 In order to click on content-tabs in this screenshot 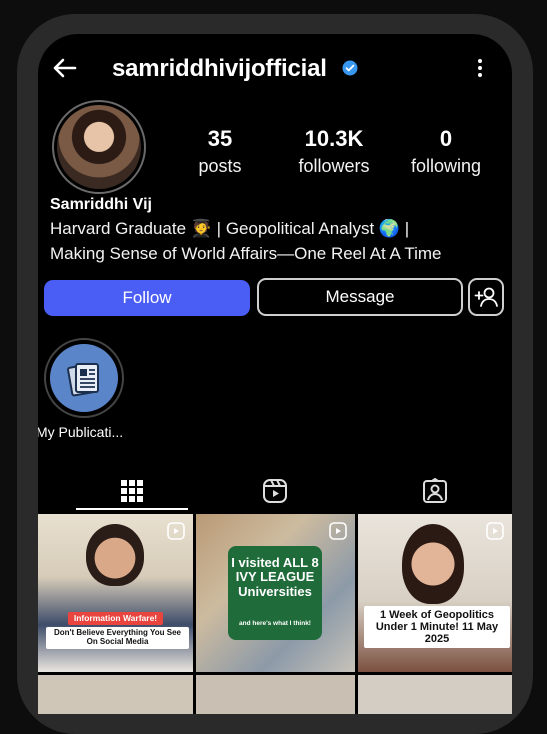, I will do `click(275, 491)`.